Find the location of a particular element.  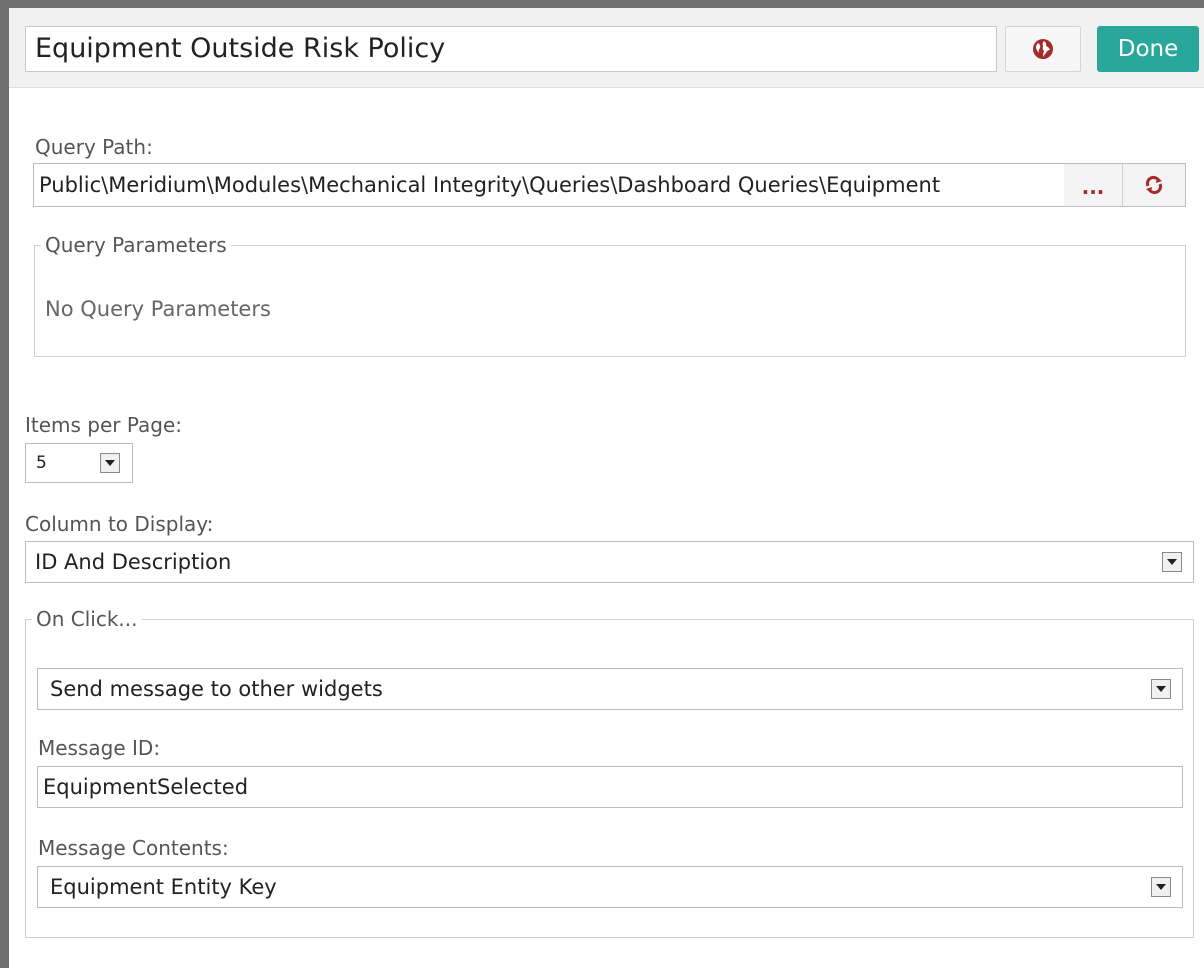

message-id-input: EquipmentSelected is located at coordinates (610, 787).